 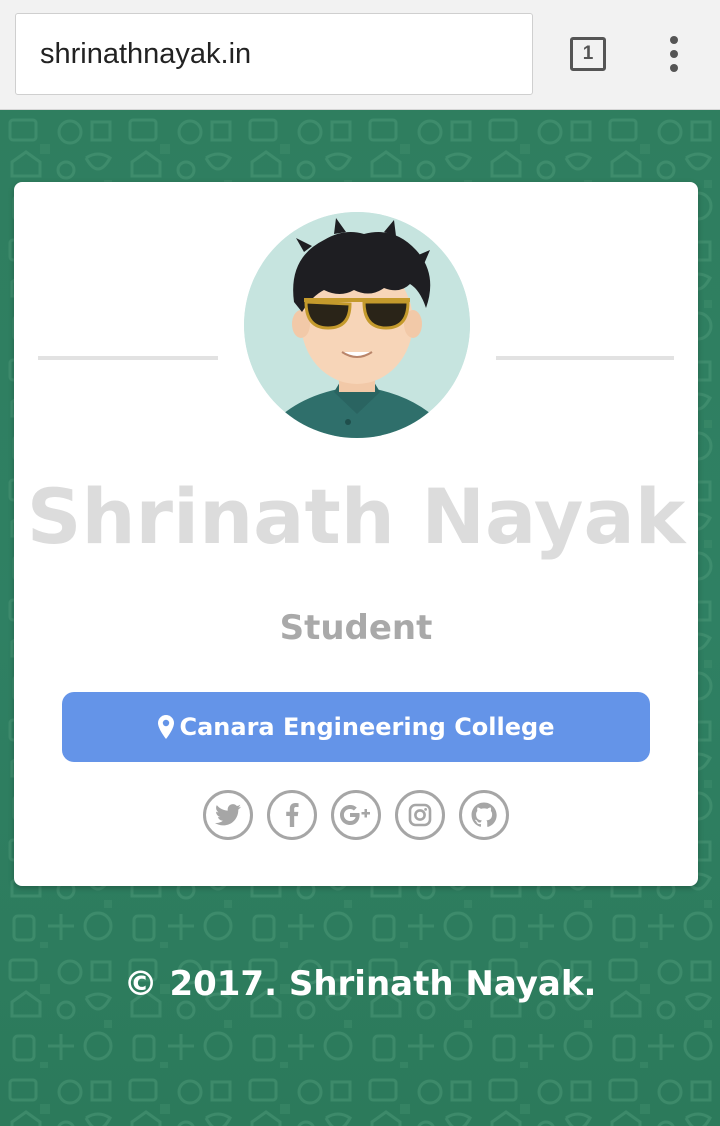 I want to click on twitter-icon, so click(x=228, y=815).